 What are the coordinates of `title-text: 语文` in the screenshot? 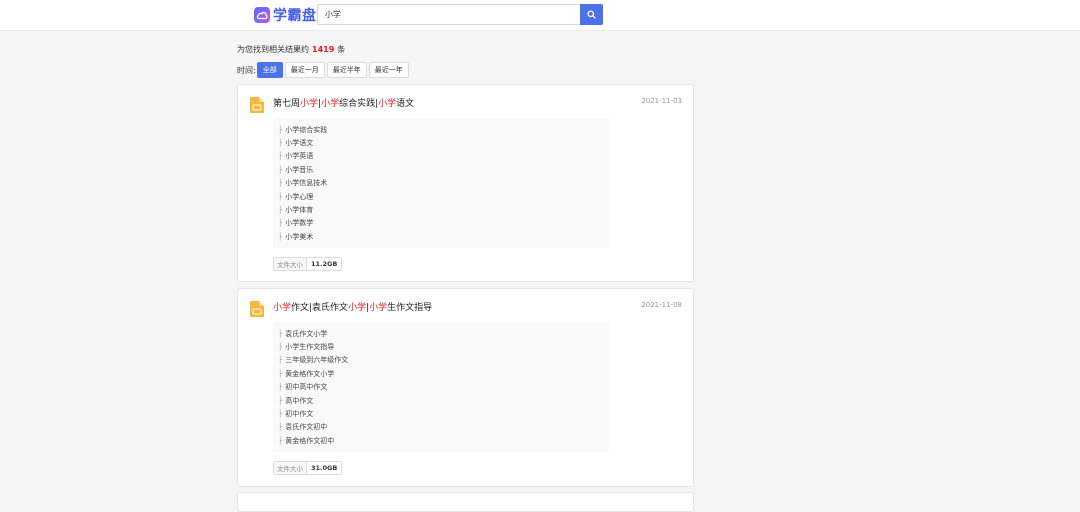 It's located at (405, 104).